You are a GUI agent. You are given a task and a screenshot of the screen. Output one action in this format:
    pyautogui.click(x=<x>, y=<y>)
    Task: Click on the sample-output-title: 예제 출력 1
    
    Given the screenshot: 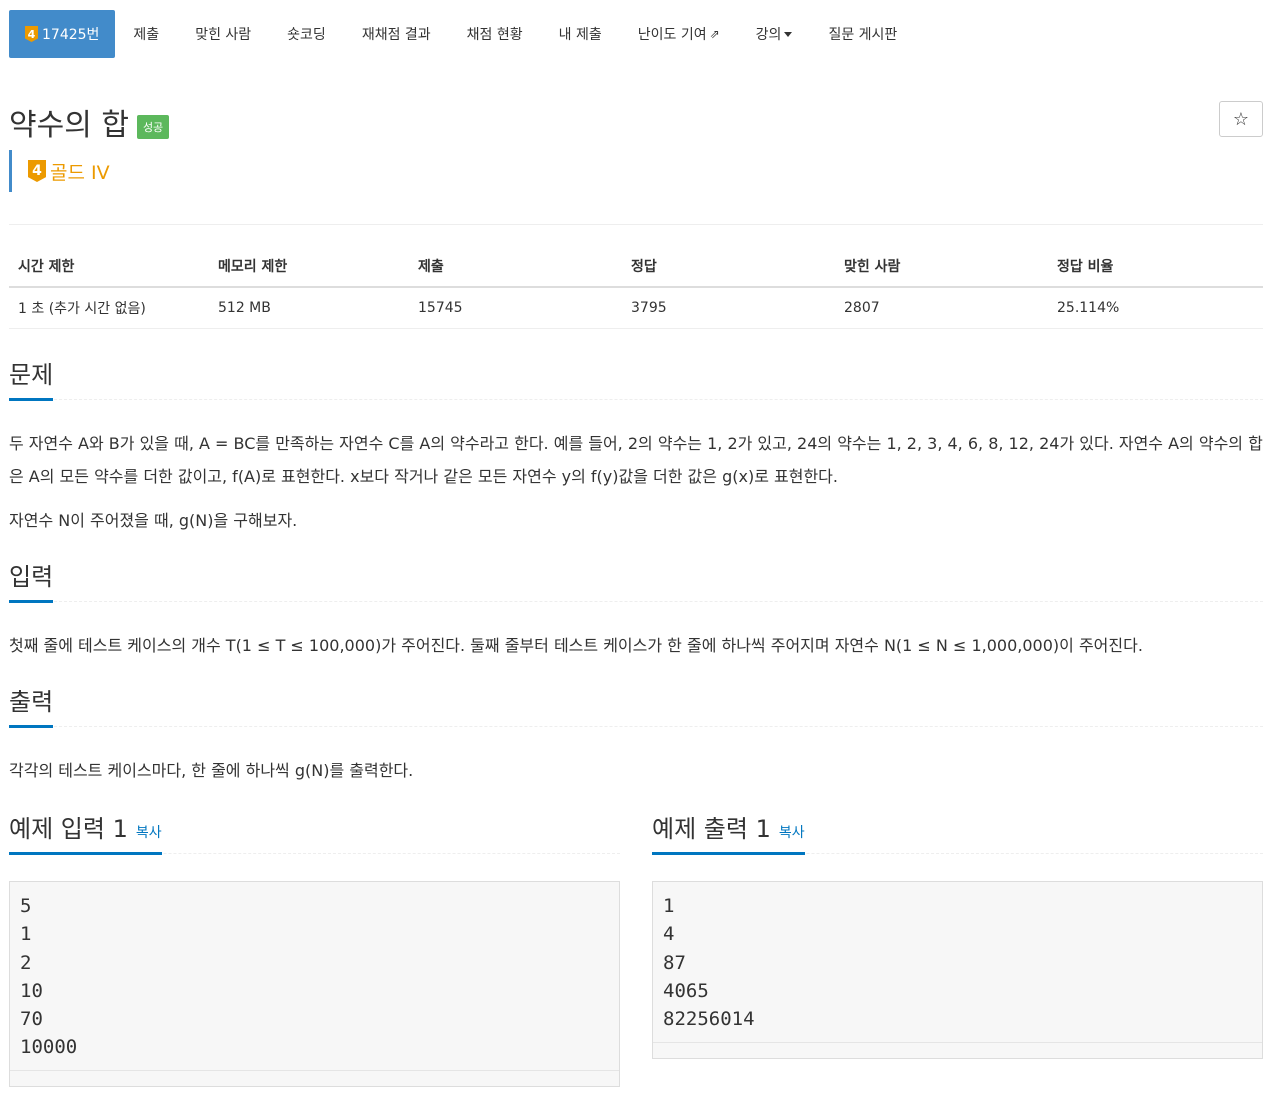 What is the action you would take?
    pyautogui.click(x=711, y=829)
    